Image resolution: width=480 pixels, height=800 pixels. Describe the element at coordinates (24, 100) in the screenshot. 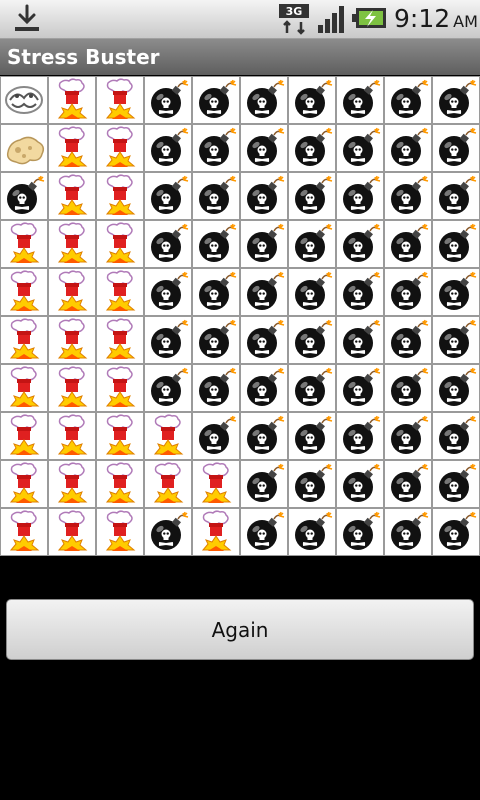

I see `board-cell-skull-crossbones` at that location.